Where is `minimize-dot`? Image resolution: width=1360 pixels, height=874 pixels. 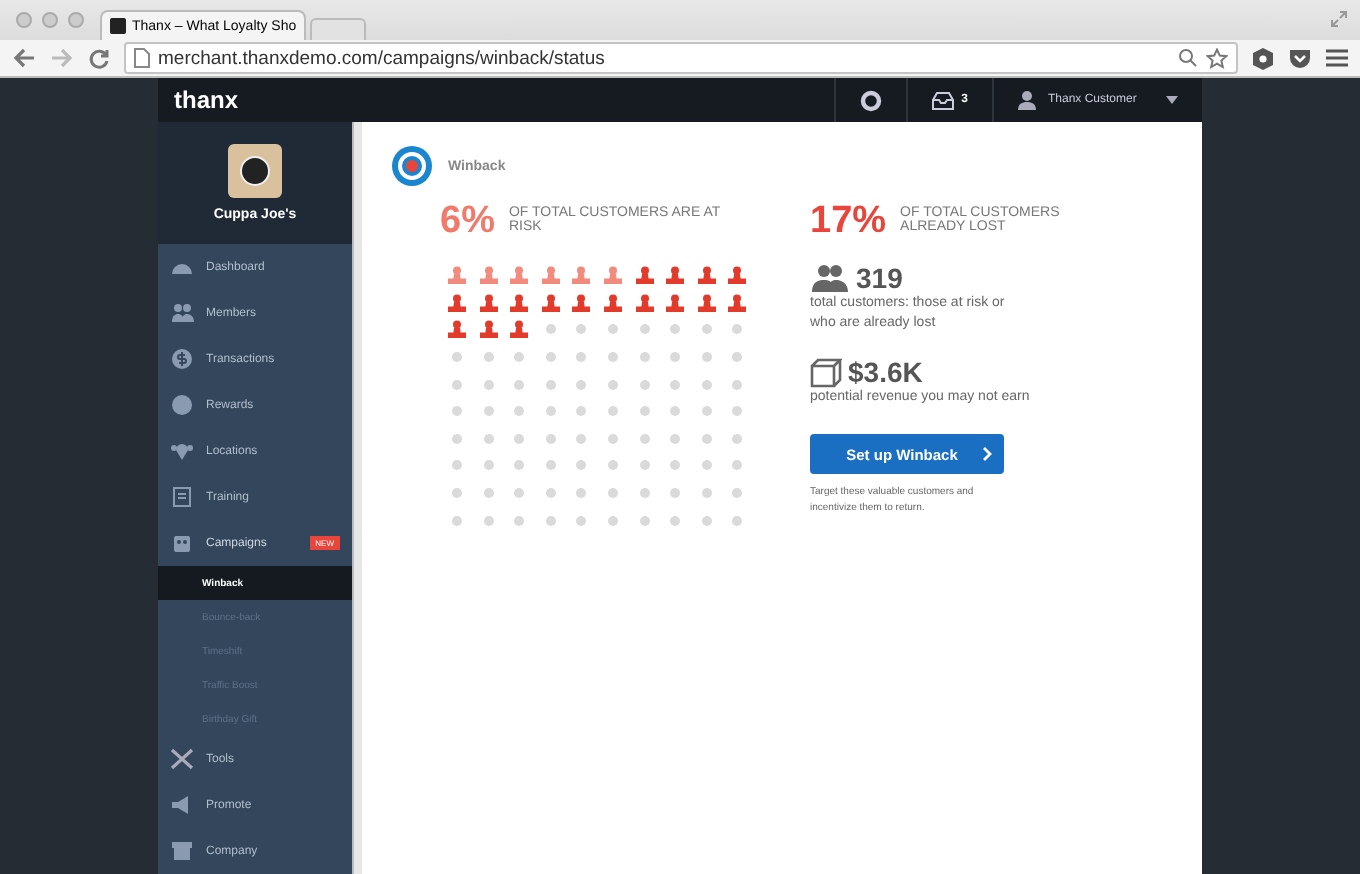 minimize-dot is located at coordinates (50, 20).